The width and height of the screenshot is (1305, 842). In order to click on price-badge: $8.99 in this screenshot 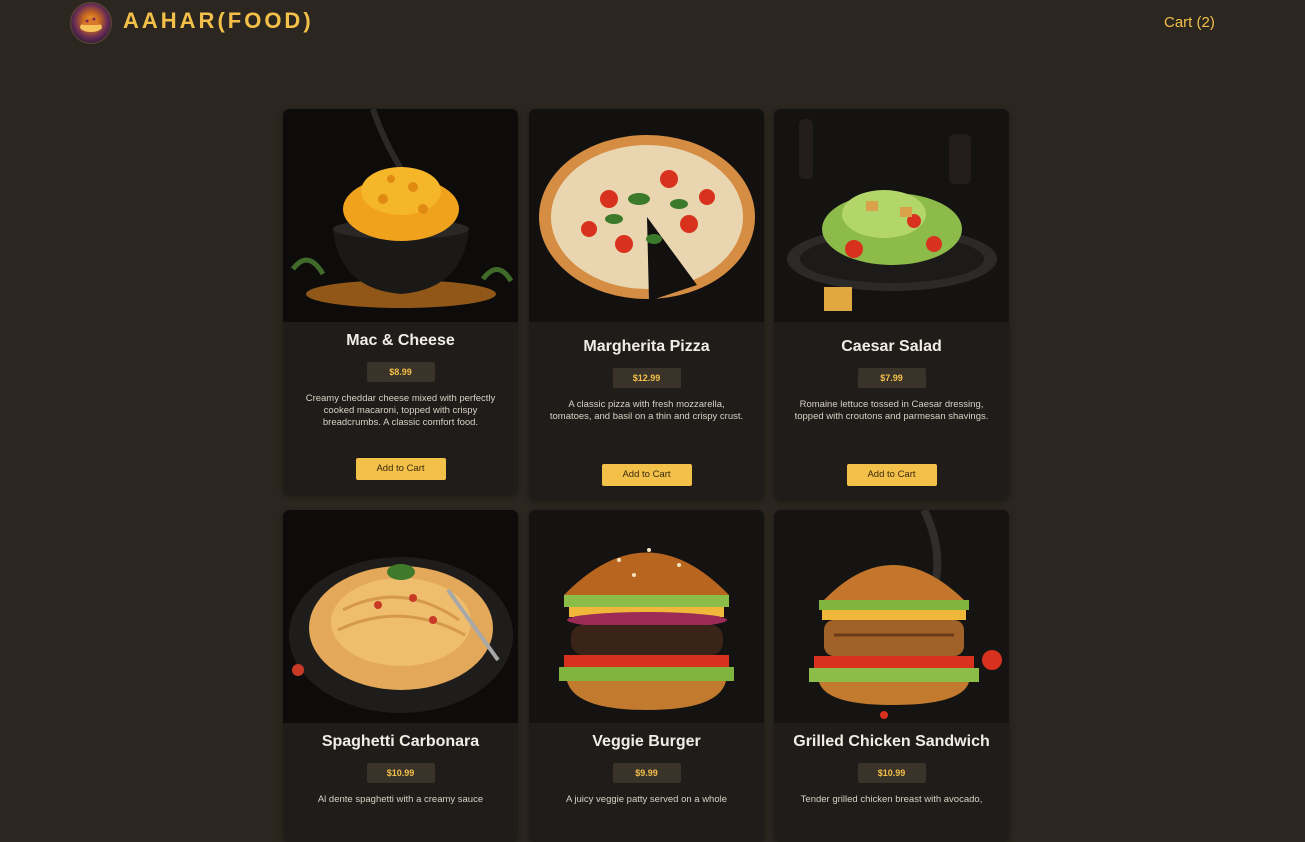, I will do `click(400, 372)`.